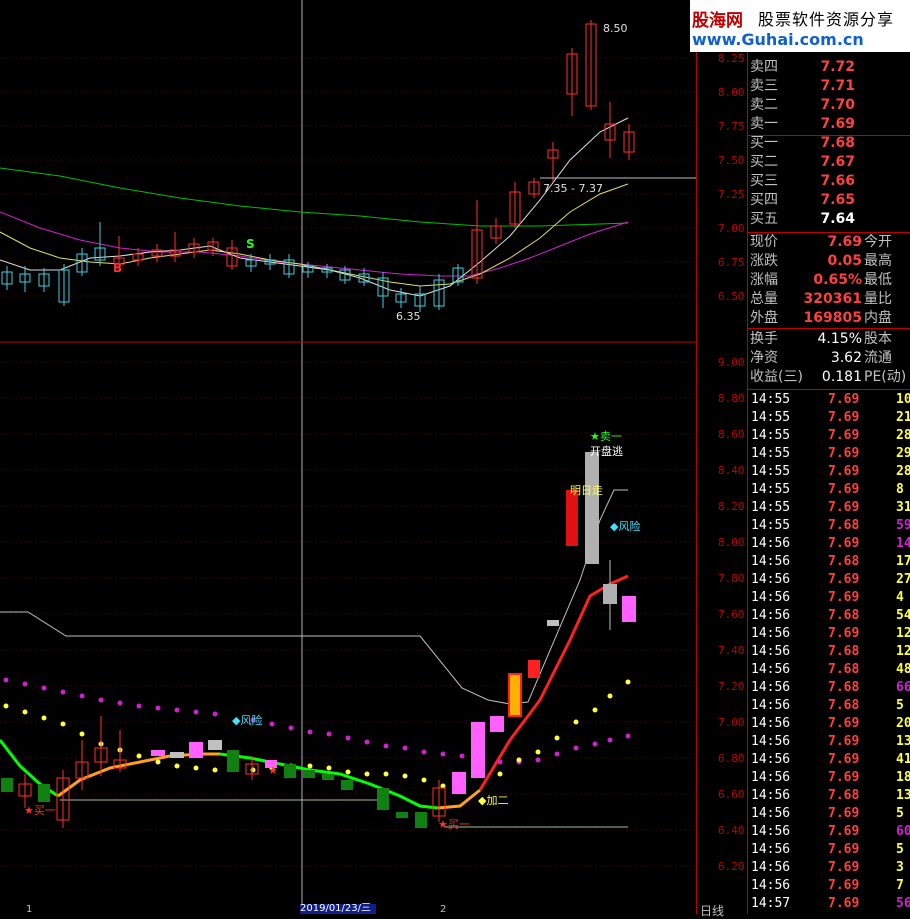  I want to click on tick-volume: 10, so click(903, 399).